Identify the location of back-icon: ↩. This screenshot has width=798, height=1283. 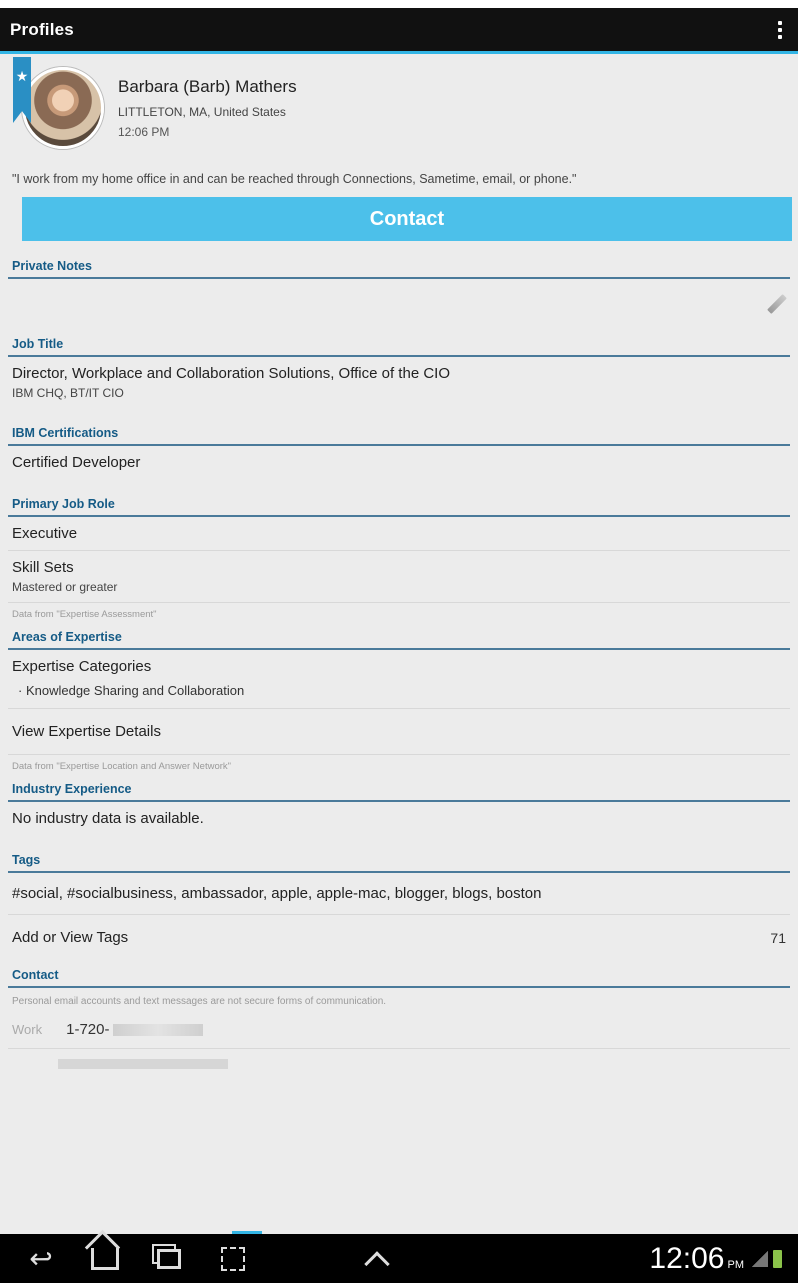
(41, 1259).